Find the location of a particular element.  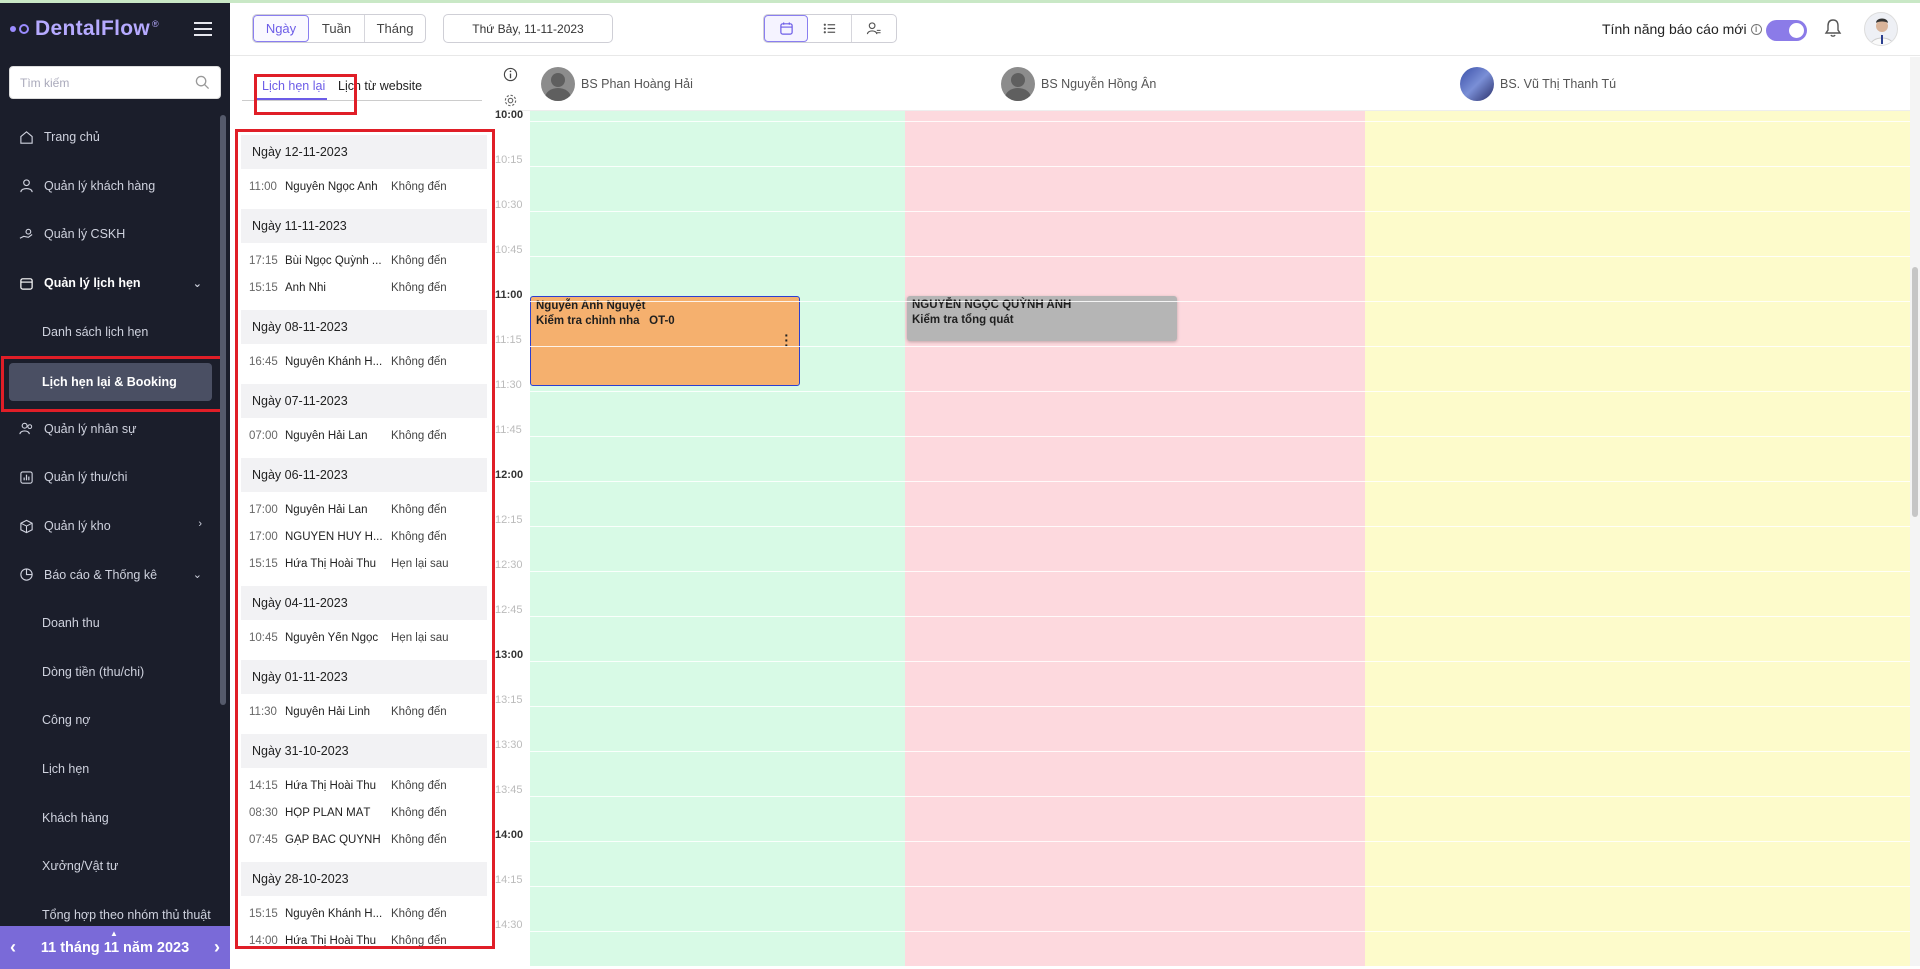

recall-item: 16:45 Nguyễn Khánh H... Không đến is located at coordinates (364, 361).